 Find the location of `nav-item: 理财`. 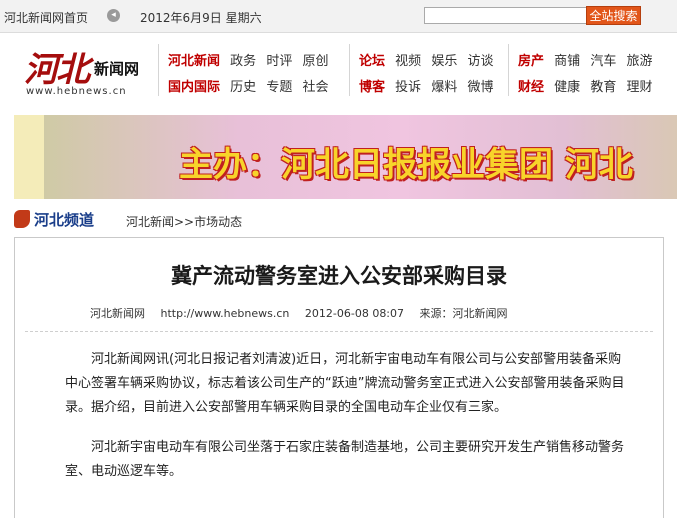

nav-item: 理财 is located at coordinates (639, 87).